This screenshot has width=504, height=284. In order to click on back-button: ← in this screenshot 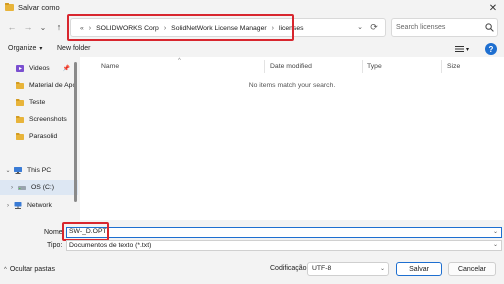, I will do `click(12, 27)`.